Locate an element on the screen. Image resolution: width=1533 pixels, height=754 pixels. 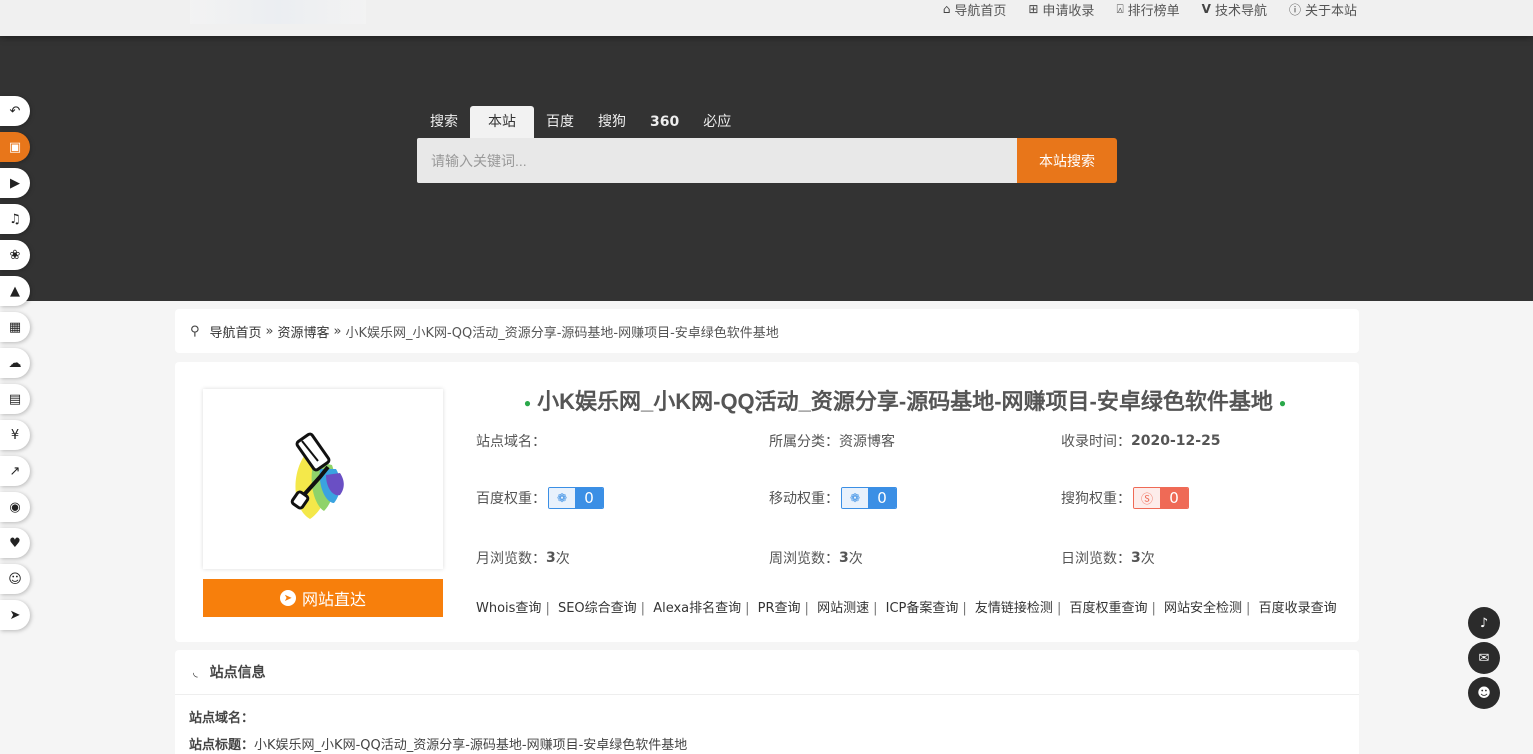
wechat-icon: ☻ is located at coordinates (1484, 693).